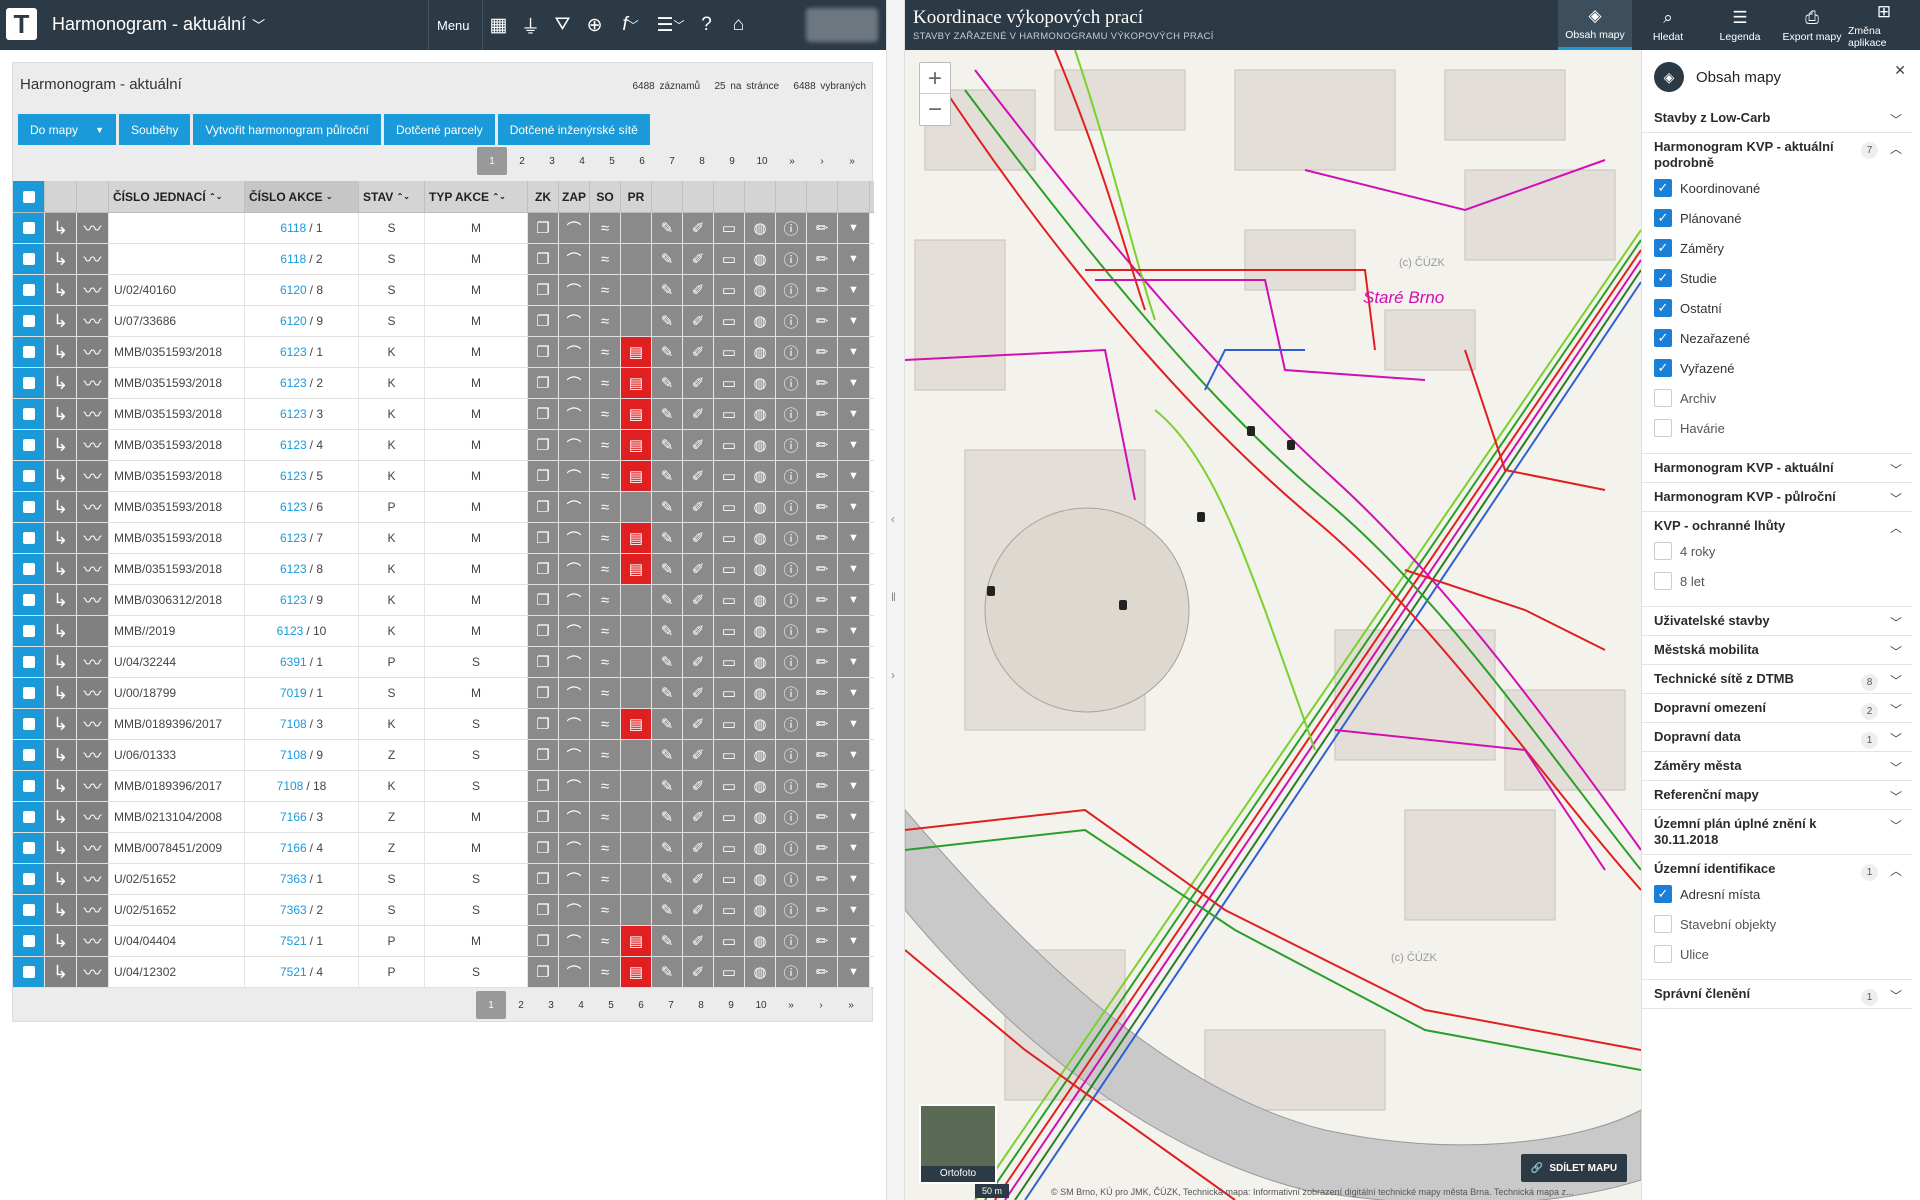  I want to click on table-row: ↳ MMB//2019 6123/ 10 K M ❐ ⌒ ≈ ✎ ✐ ▭ ◍ ⓘ ✏ ▼, so click(443, 631).